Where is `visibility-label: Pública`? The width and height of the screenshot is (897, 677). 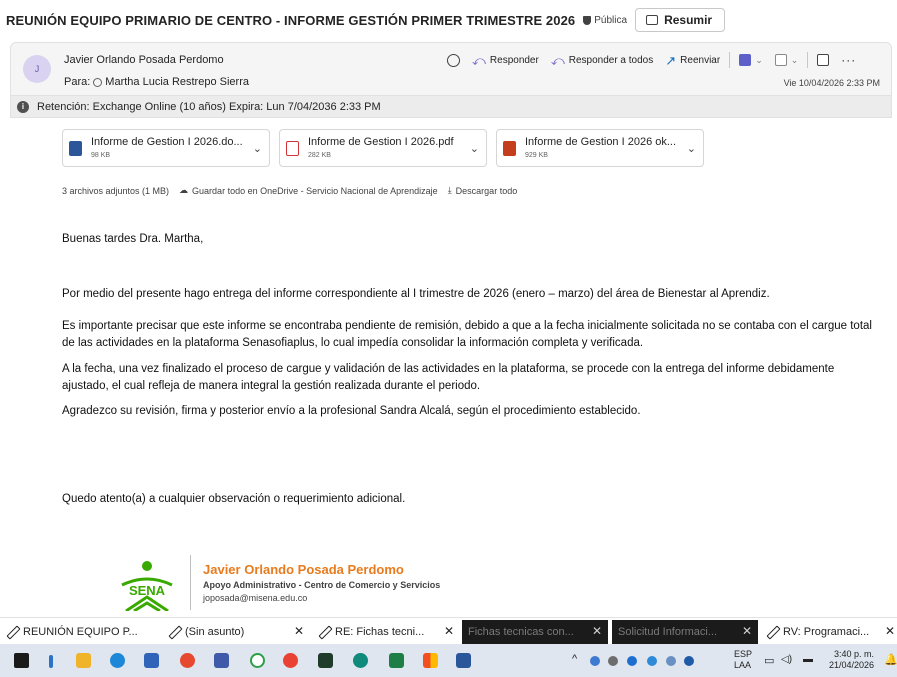 visibility-label: Pública is located at coordinates (611, 20).